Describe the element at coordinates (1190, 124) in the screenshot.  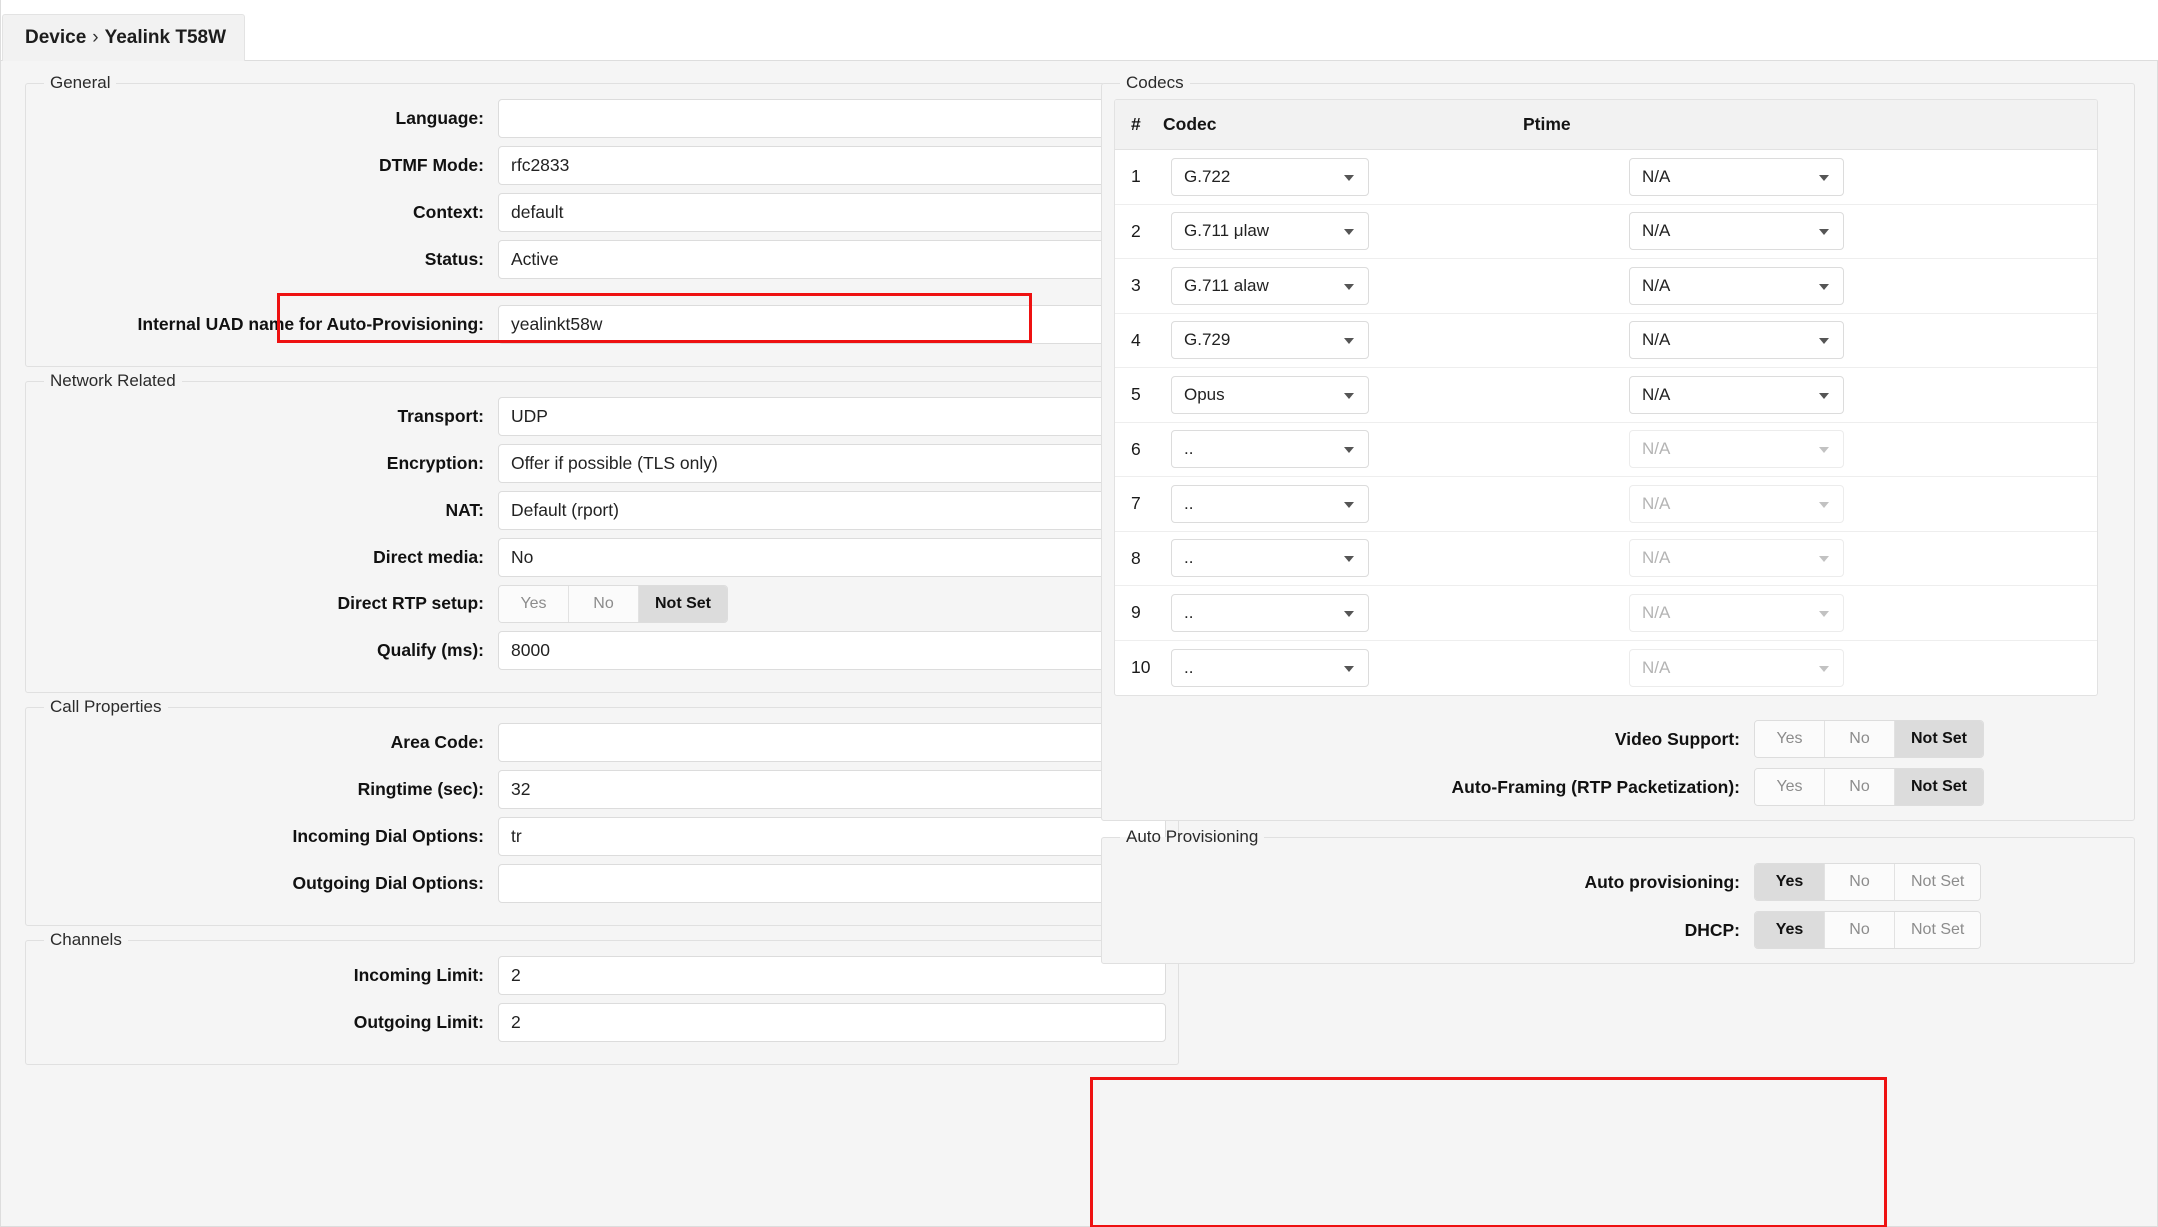
I see `column-header-codec: Codec` at that location.